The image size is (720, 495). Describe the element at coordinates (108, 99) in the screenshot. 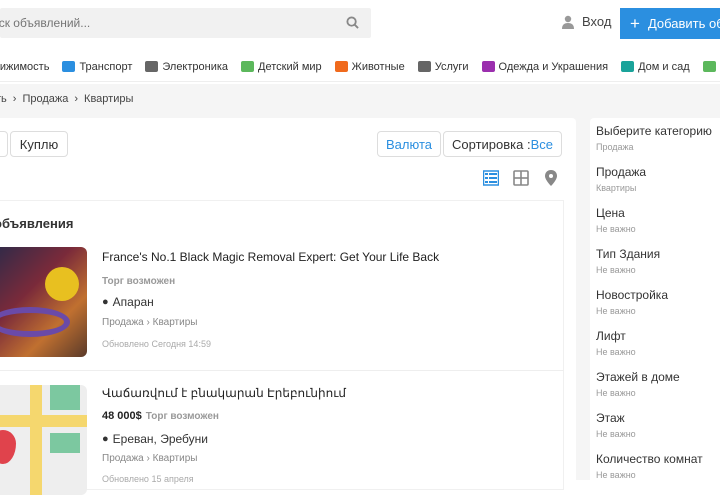

I see `breadcrumb-item: Квартиры` at that location.